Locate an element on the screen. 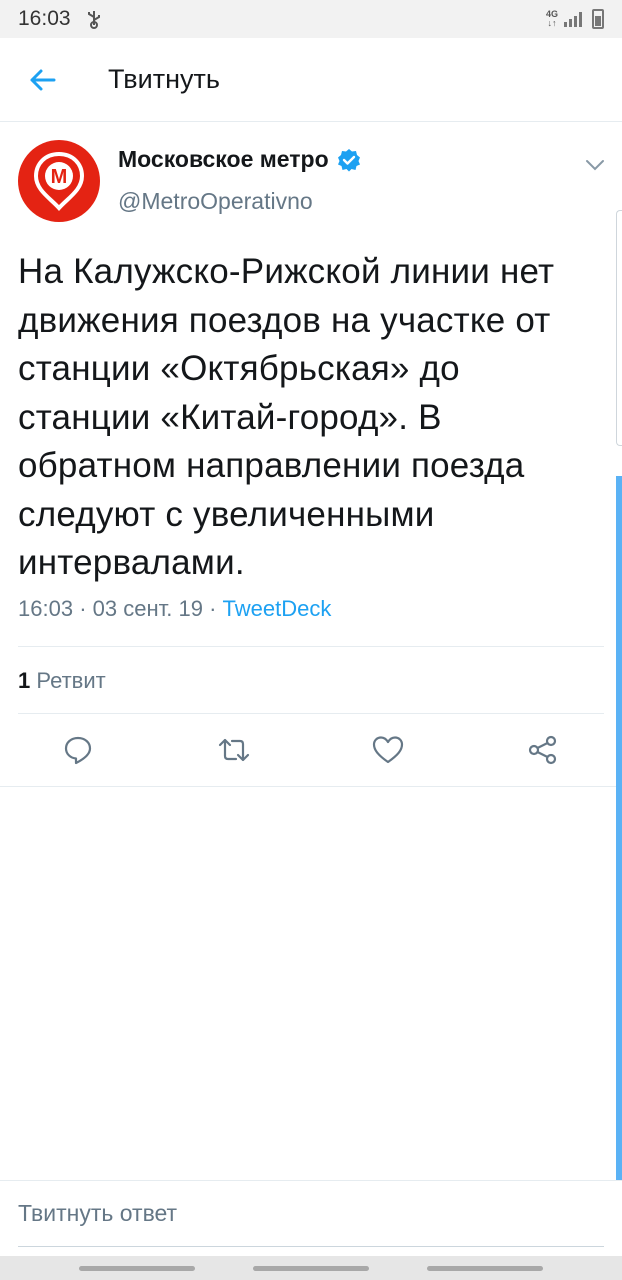 Image resolution: width=622 pixels, height=1280 pixels. share-button is located at coordinates (543, 750).